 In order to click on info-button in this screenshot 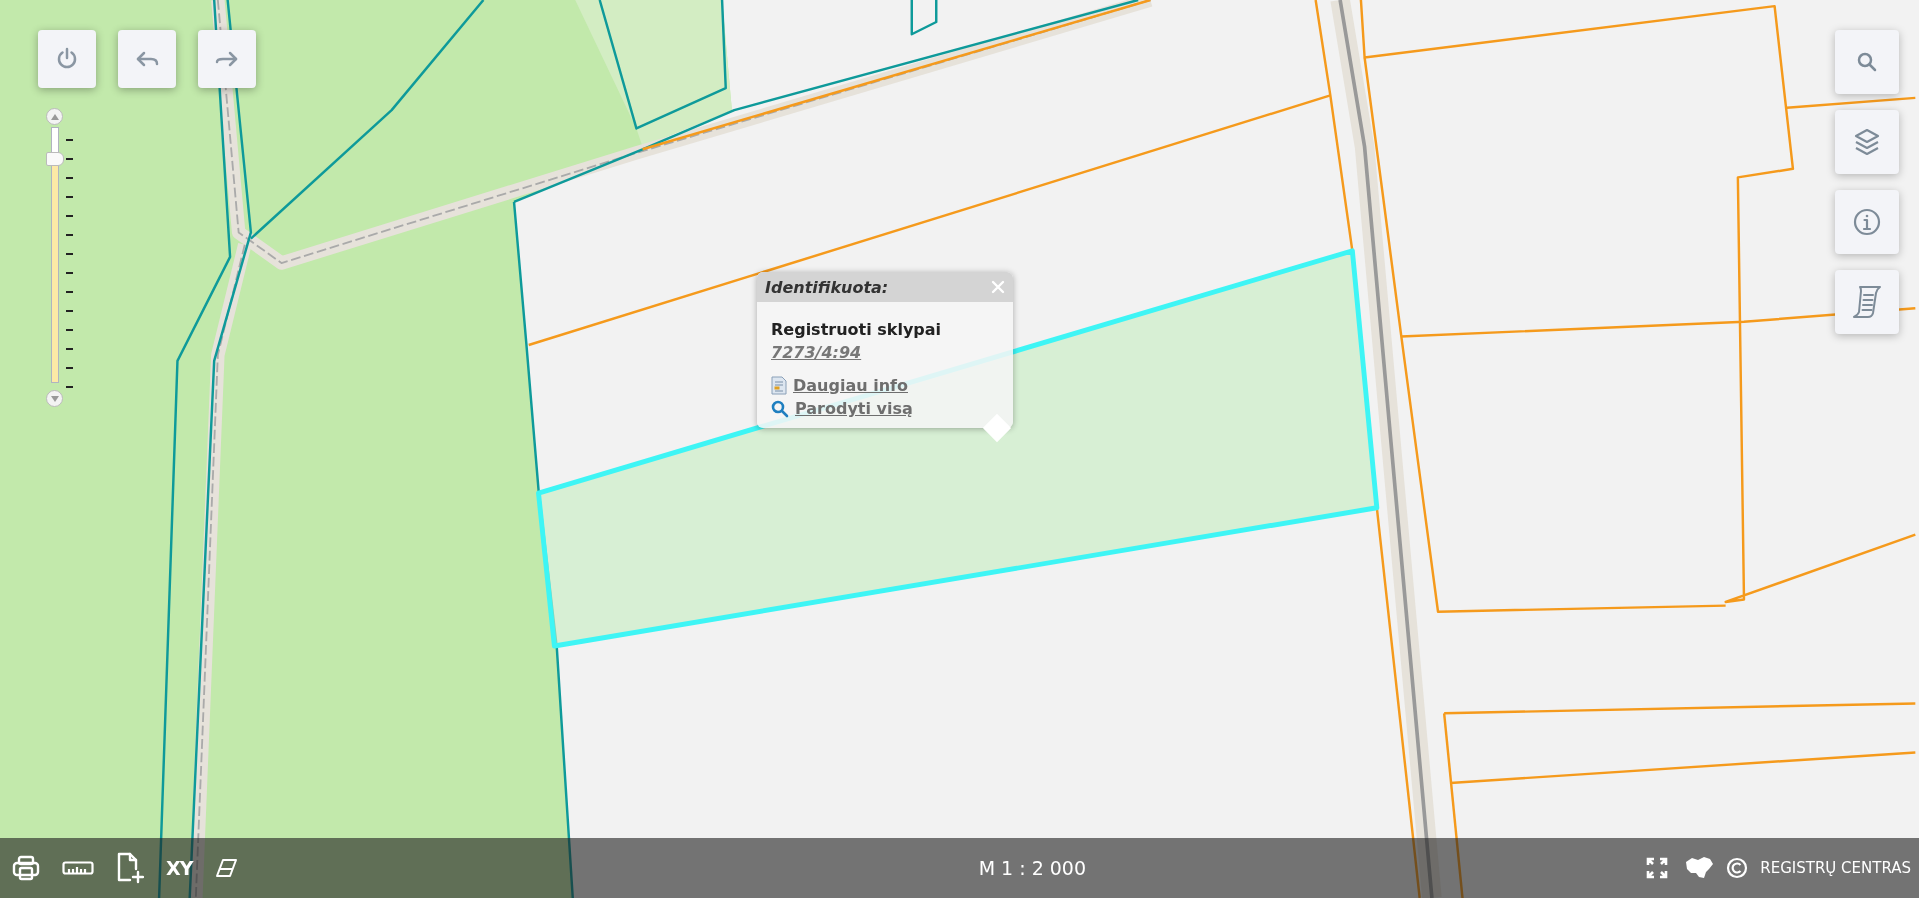, I will do `click(1867, 222)`.